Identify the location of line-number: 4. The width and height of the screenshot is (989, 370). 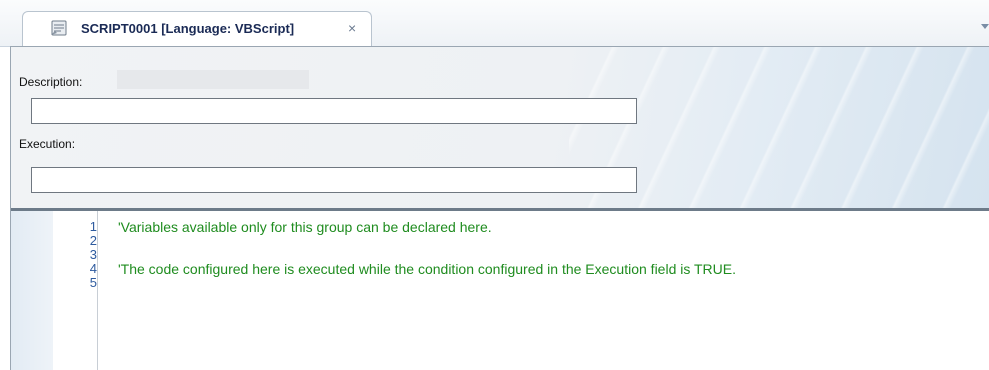
(93, 268).